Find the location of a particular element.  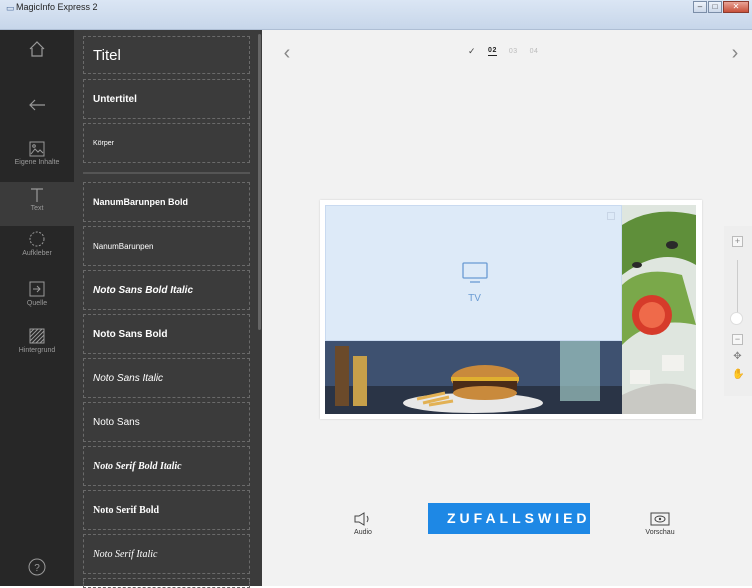

rail-label: Aufkleber is located at coordinates (37, 253).